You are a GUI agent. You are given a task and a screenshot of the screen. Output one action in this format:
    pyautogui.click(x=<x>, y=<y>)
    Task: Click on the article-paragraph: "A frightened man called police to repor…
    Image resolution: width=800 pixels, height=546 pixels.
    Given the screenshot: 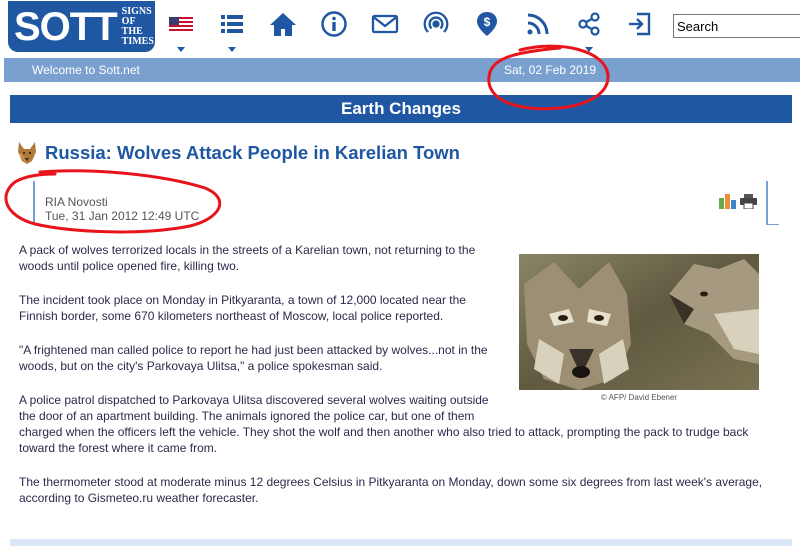 What is the action you would take?
    pyautogui.click(x=253, y=358)
    